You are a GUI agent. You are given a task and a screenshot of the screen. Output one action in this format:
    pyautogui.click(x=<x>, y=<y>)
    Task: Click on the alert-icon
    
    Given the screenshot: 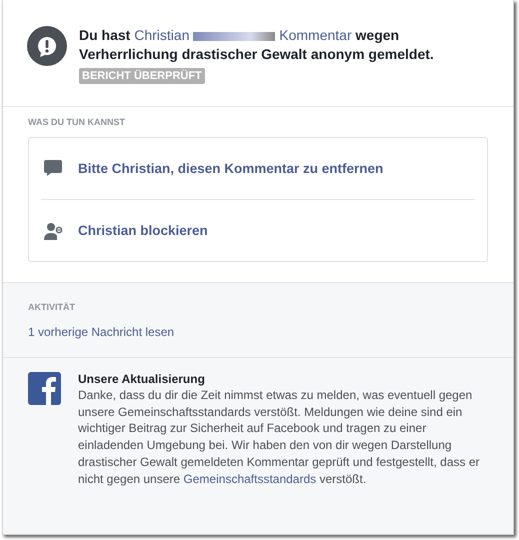 What is the action you would take?
    pyautogui.click(x=47, y=46)
    